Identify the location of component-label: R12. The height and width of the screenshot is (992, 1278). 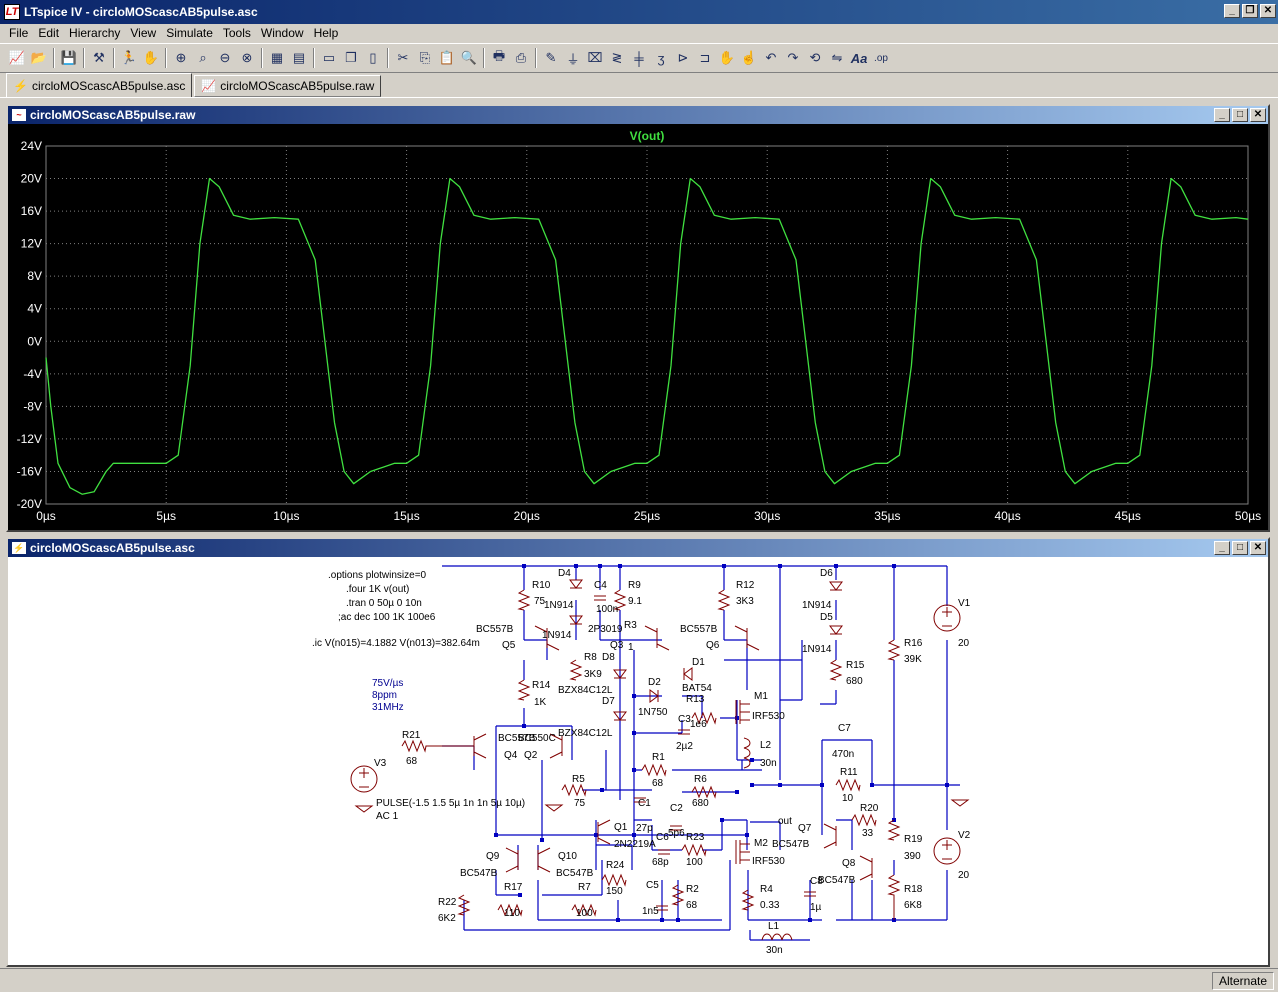
(745, 585).